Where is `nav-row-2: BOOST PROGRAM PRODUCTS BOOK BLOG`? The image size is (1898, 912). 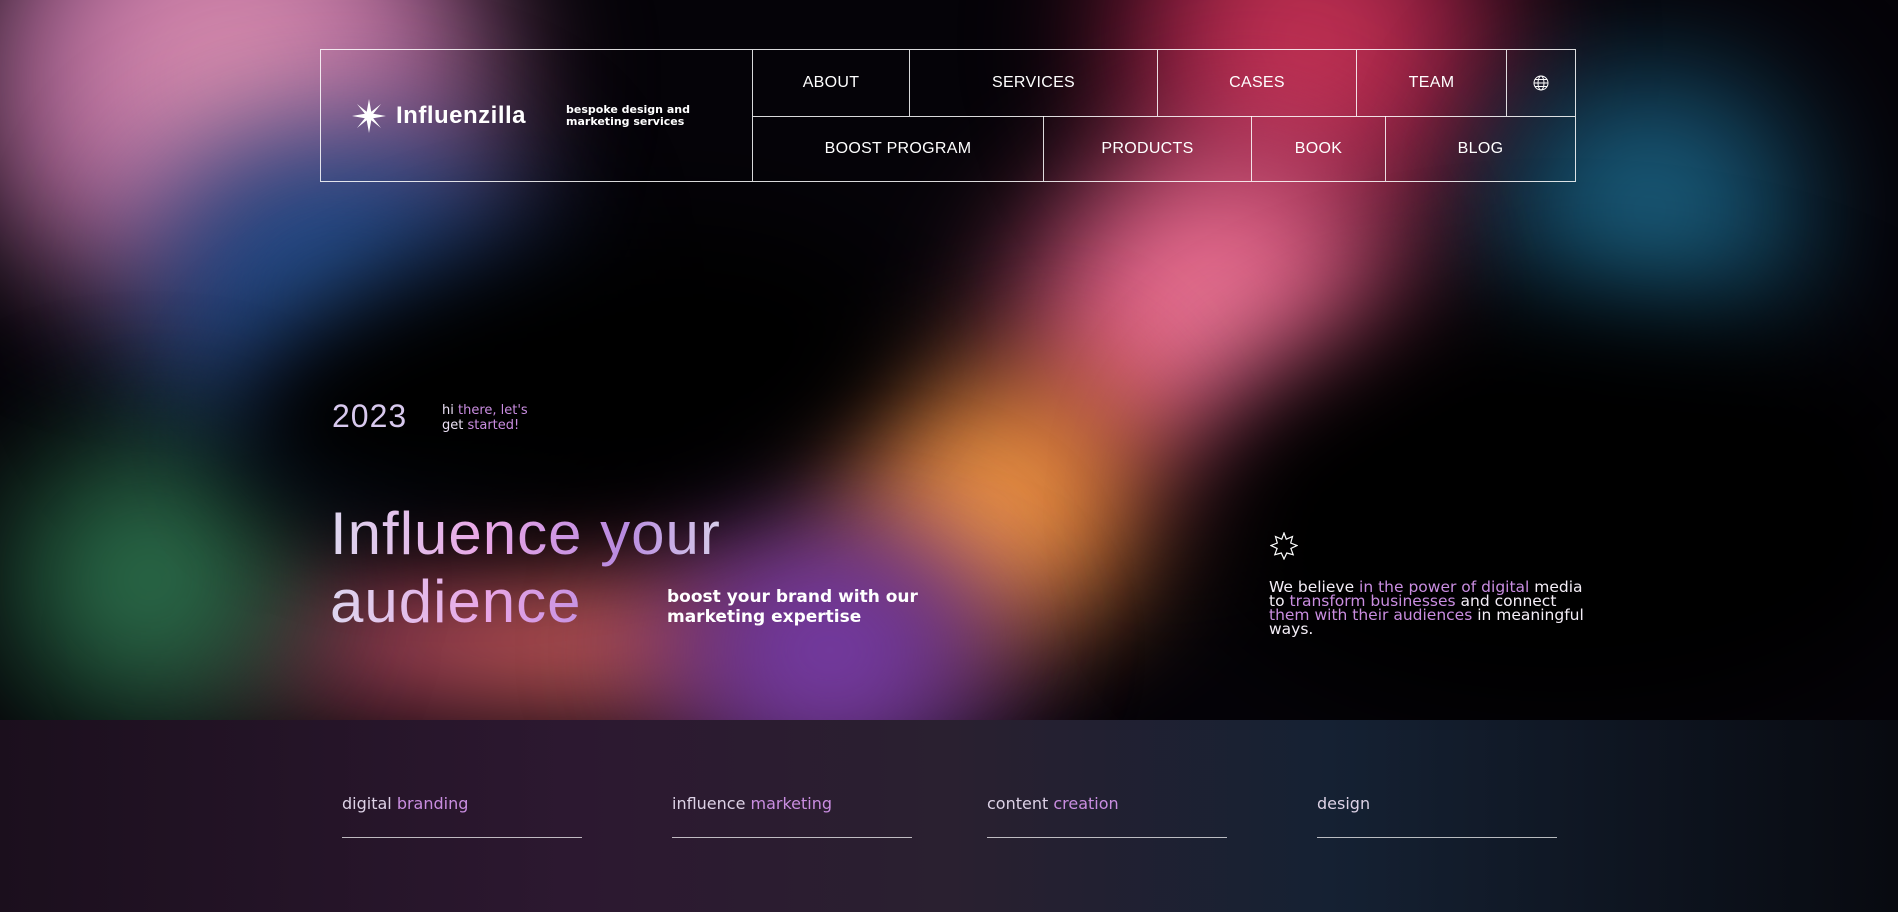 nav-row-2: BOOST PROGRAM PRODUCTS BOOK BLOG is located at coordinates (1164, 148).